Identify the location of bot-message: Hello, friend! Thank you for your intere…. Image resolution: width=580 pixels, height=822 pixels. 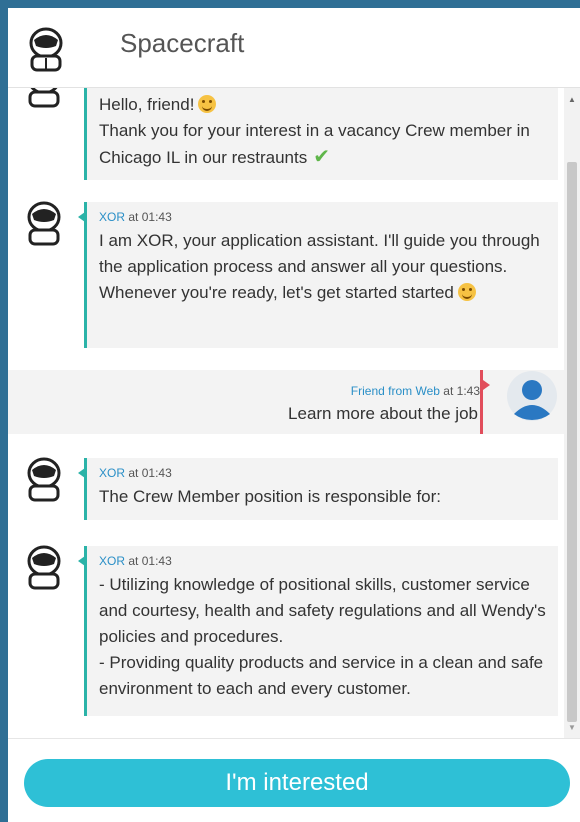
(321, 134).